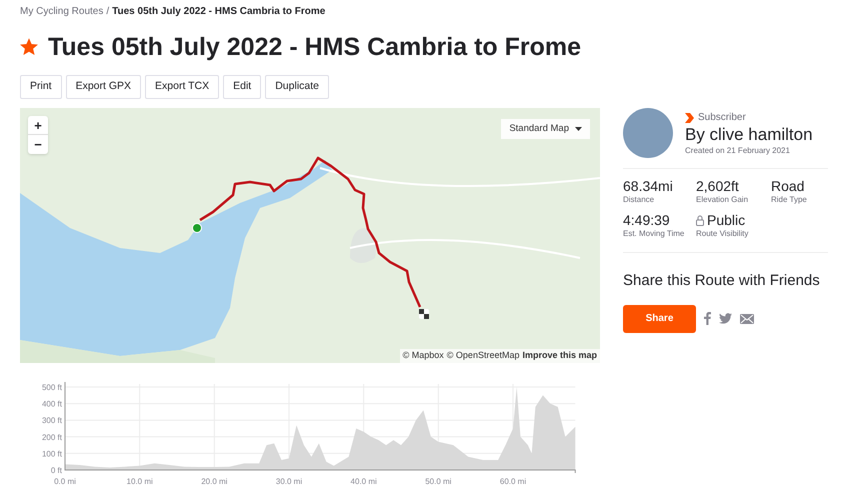 This screenshot has height=494, width=850. What do you see at coordinates (38, 125) in the screenshot?
I see `zoom-in-button: +` at bounding box center [38, 125].